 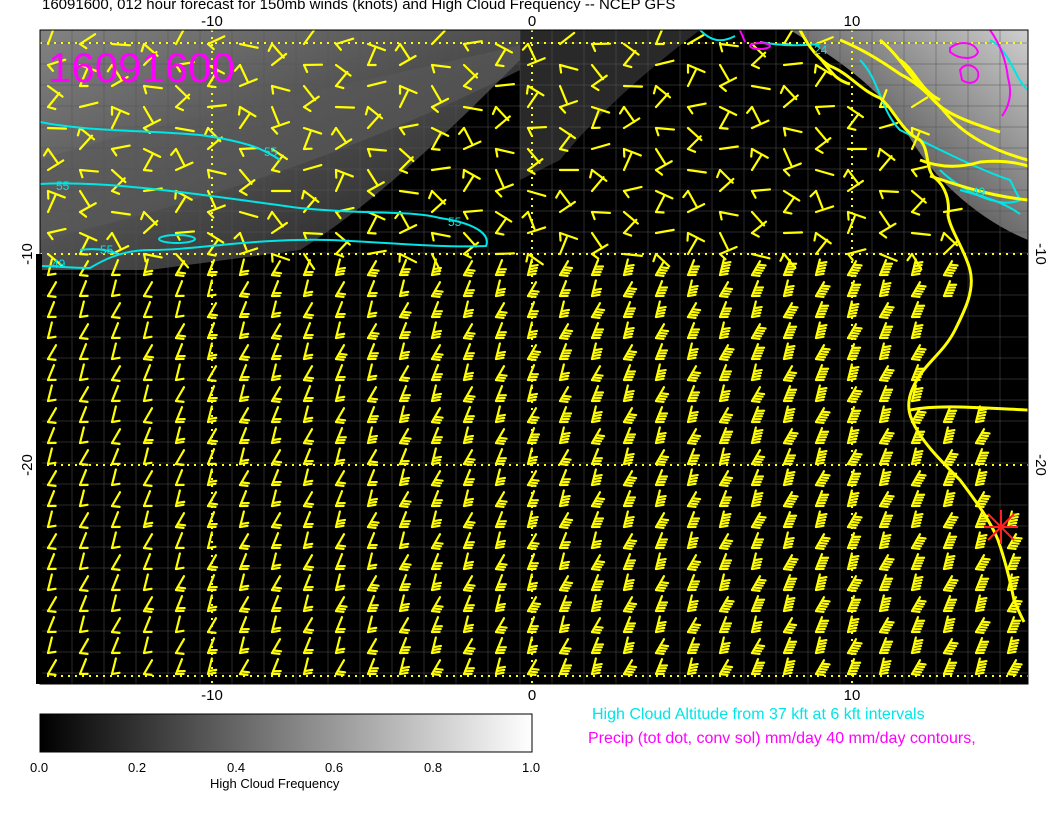 What do you see at coordinates (236, 767) in the screenshot?
I see `colorbar-tick: 0.4` at bounding box center [236, 767].